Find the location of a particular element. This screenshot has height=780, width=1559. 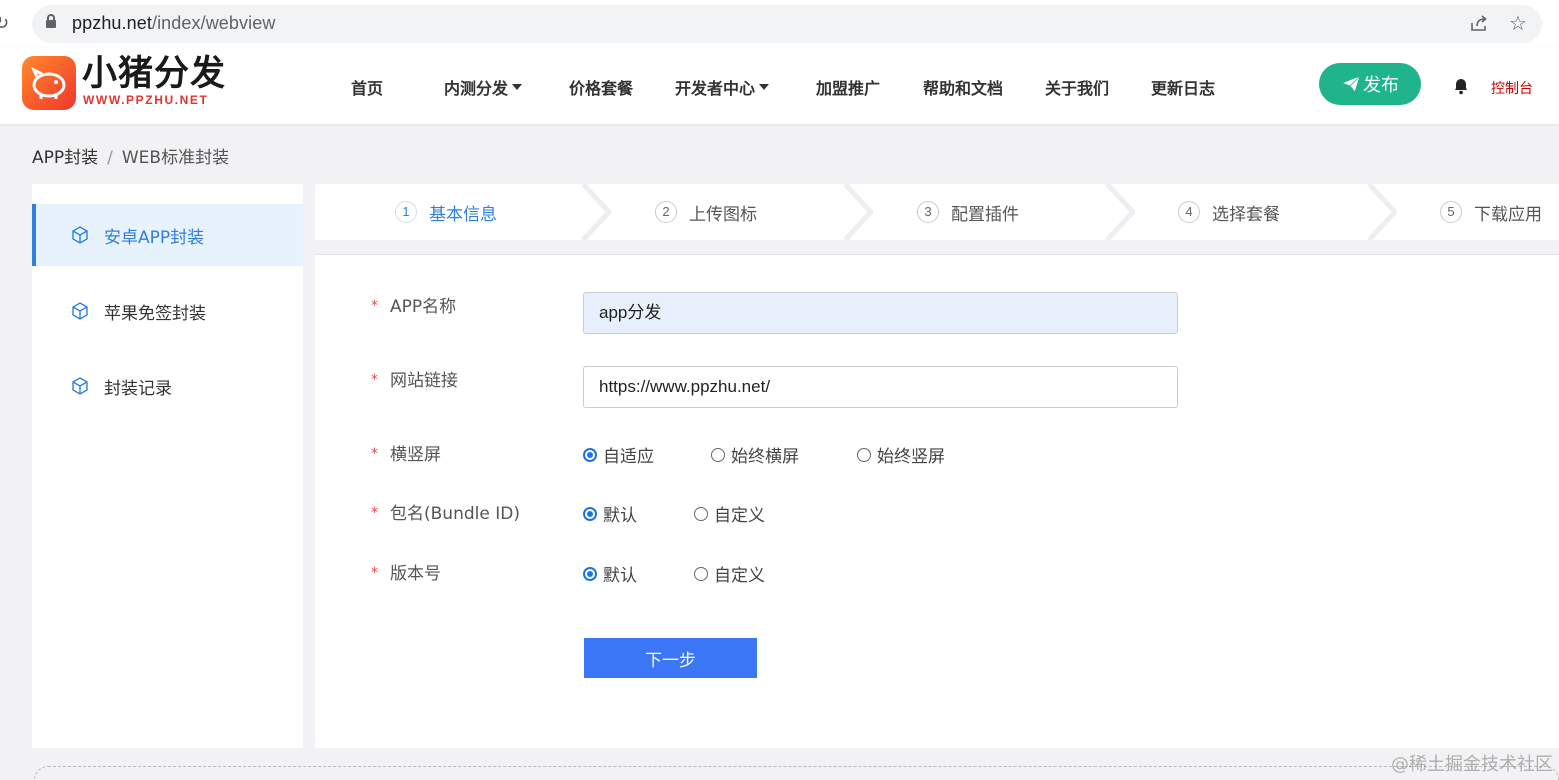

step-configure-plugins: 3 配置插件 is located at coordinates (968, 212).